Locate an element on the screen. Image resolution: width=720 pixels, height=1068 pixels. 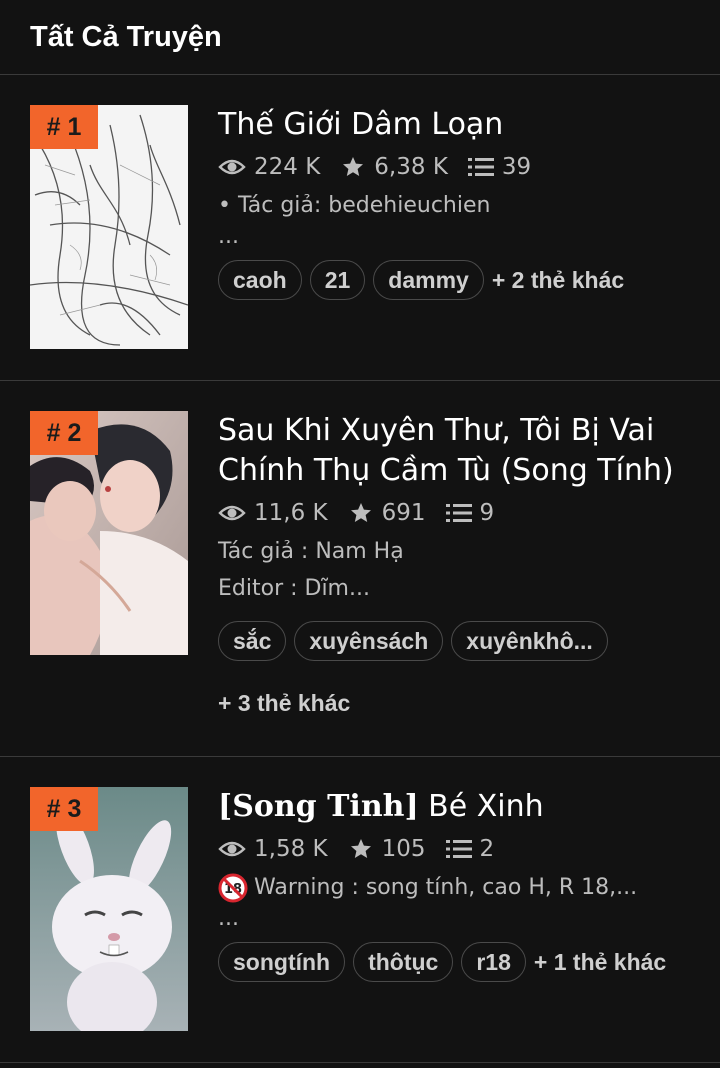
description-line: Tác giả : Nam Hạ is located at coordinates (311, 551).